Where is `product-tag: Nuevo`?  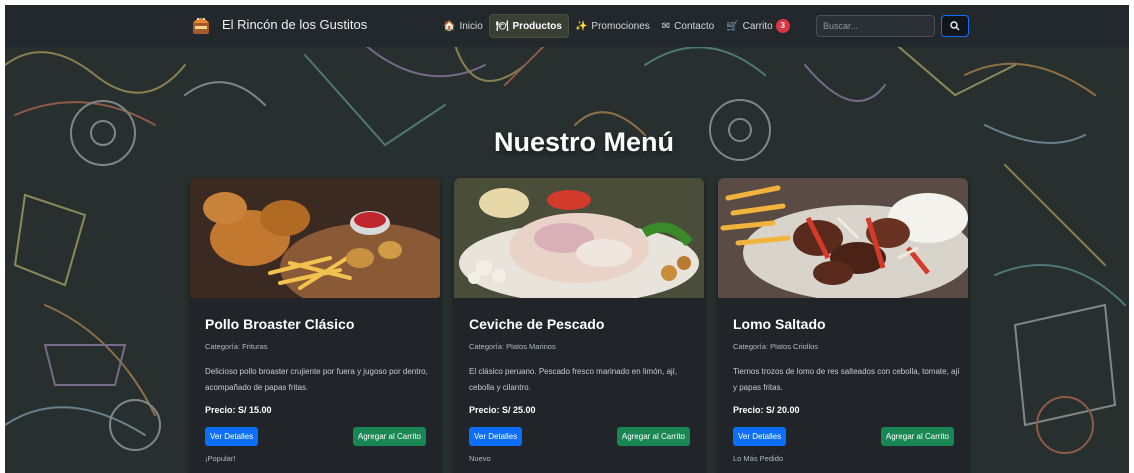 product-tag: Nuevo is located at coordinates (480, 458).